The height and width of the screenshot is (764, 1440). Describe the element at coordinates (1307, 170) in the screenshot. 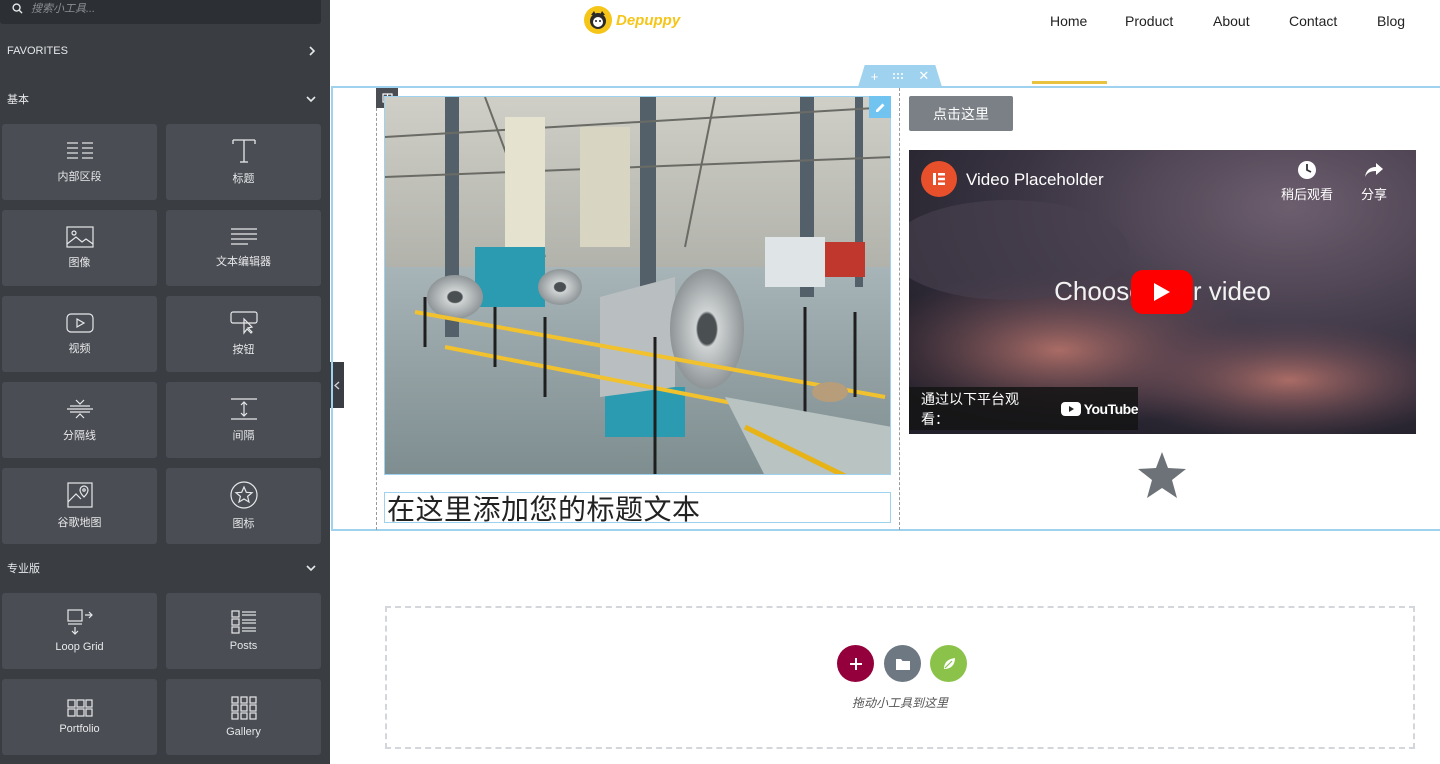

I see `clock-icon` at that location.